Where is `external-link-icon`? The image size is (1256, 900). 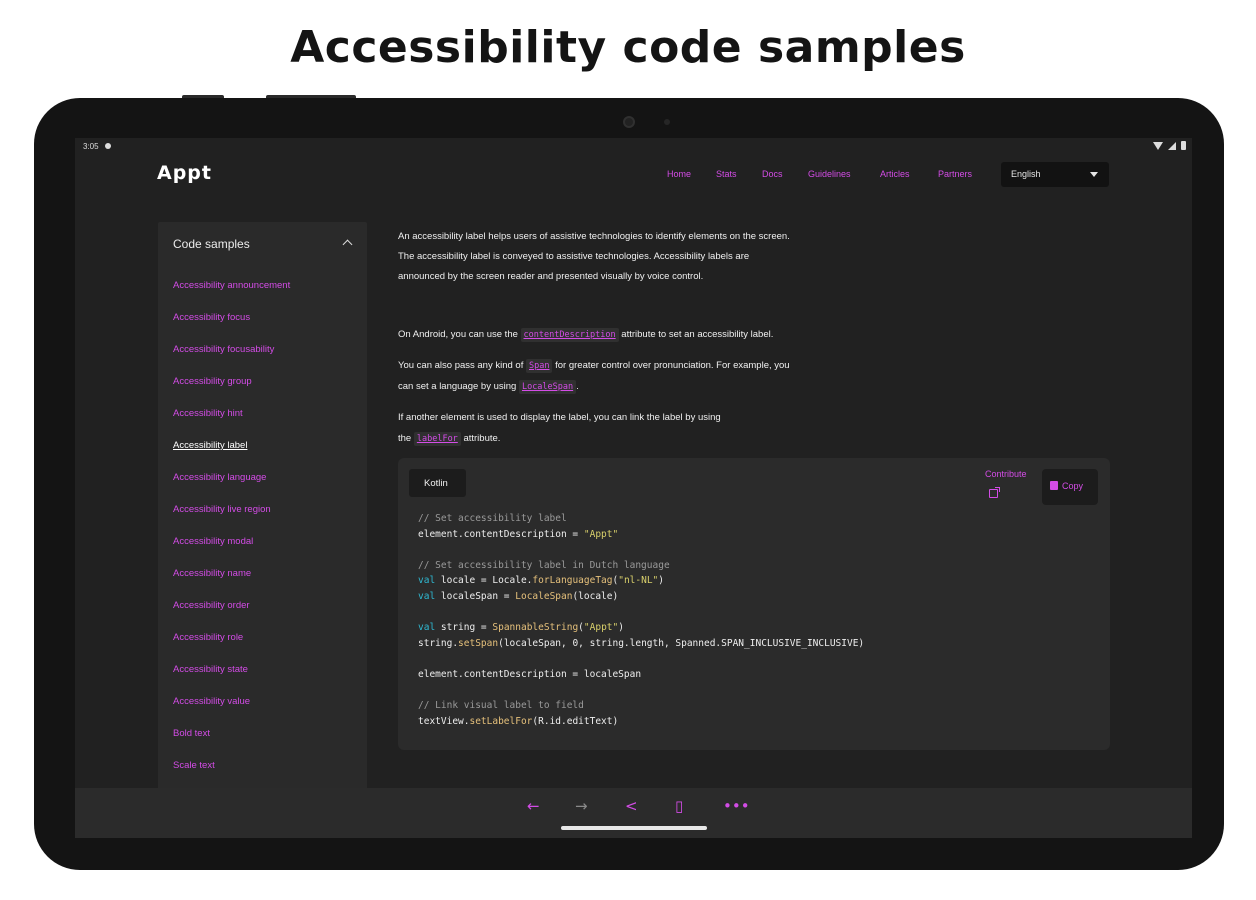 external-link-icon is located at coordinates (994, 492).